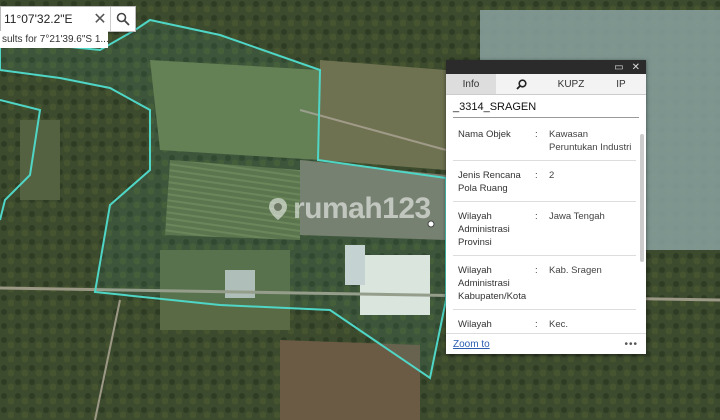 This screenshot has height=420, width=720. I want to click on tab-ip: IP, so click(621, 84).